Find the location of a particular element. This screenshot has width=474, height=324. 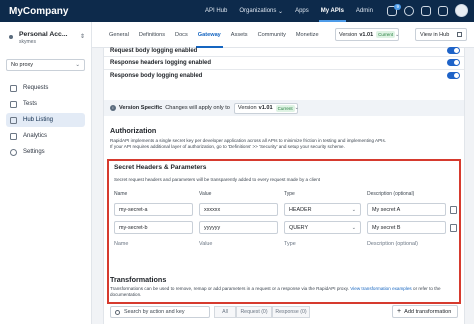

secret-type-value: HEADER is located at coordinates (300, 209).